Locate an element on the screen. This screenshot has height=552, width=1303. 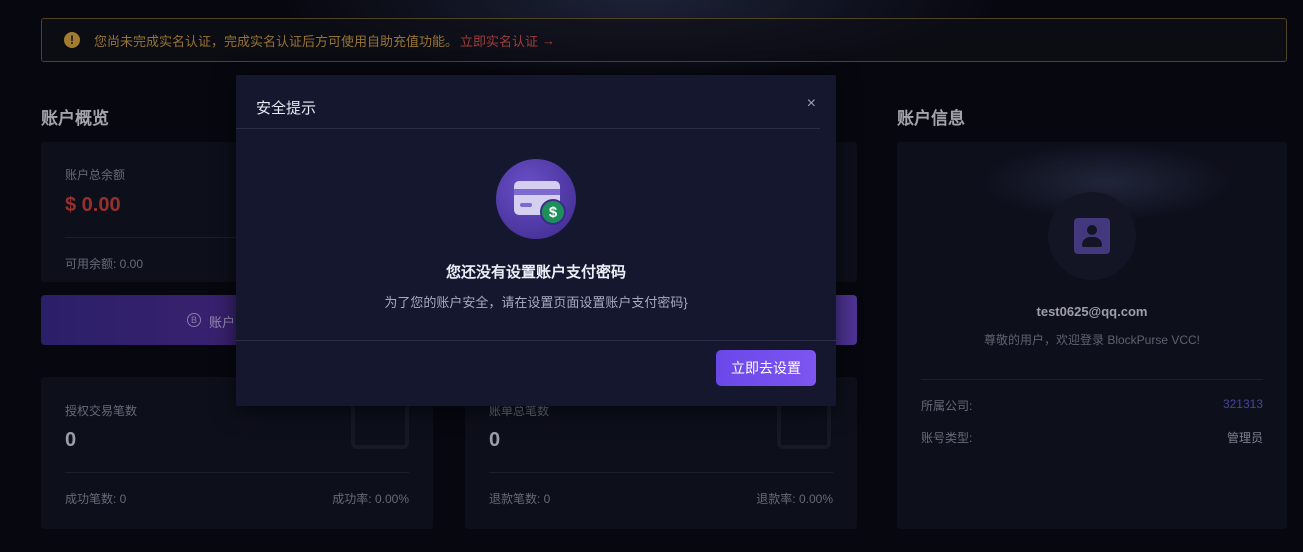
modal-heading: 您还没有设置账户支付密码 is located at coordinates (535, 272).